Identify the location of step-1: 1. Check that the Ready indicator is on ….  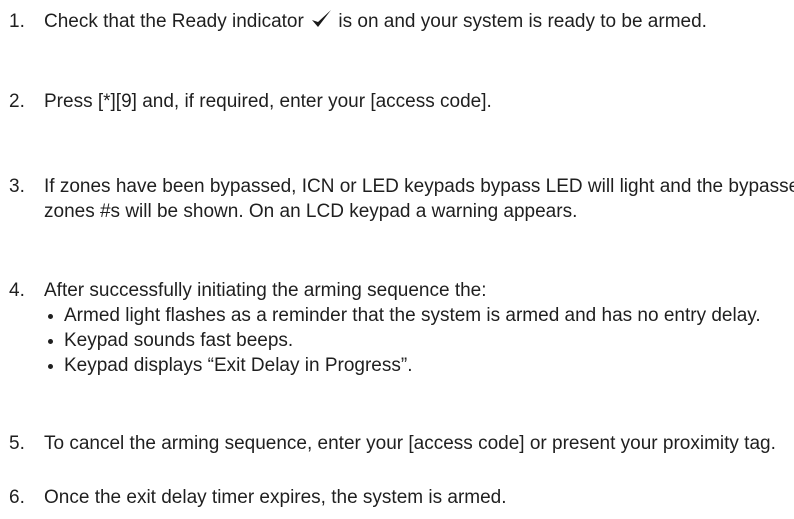
(397, 21).